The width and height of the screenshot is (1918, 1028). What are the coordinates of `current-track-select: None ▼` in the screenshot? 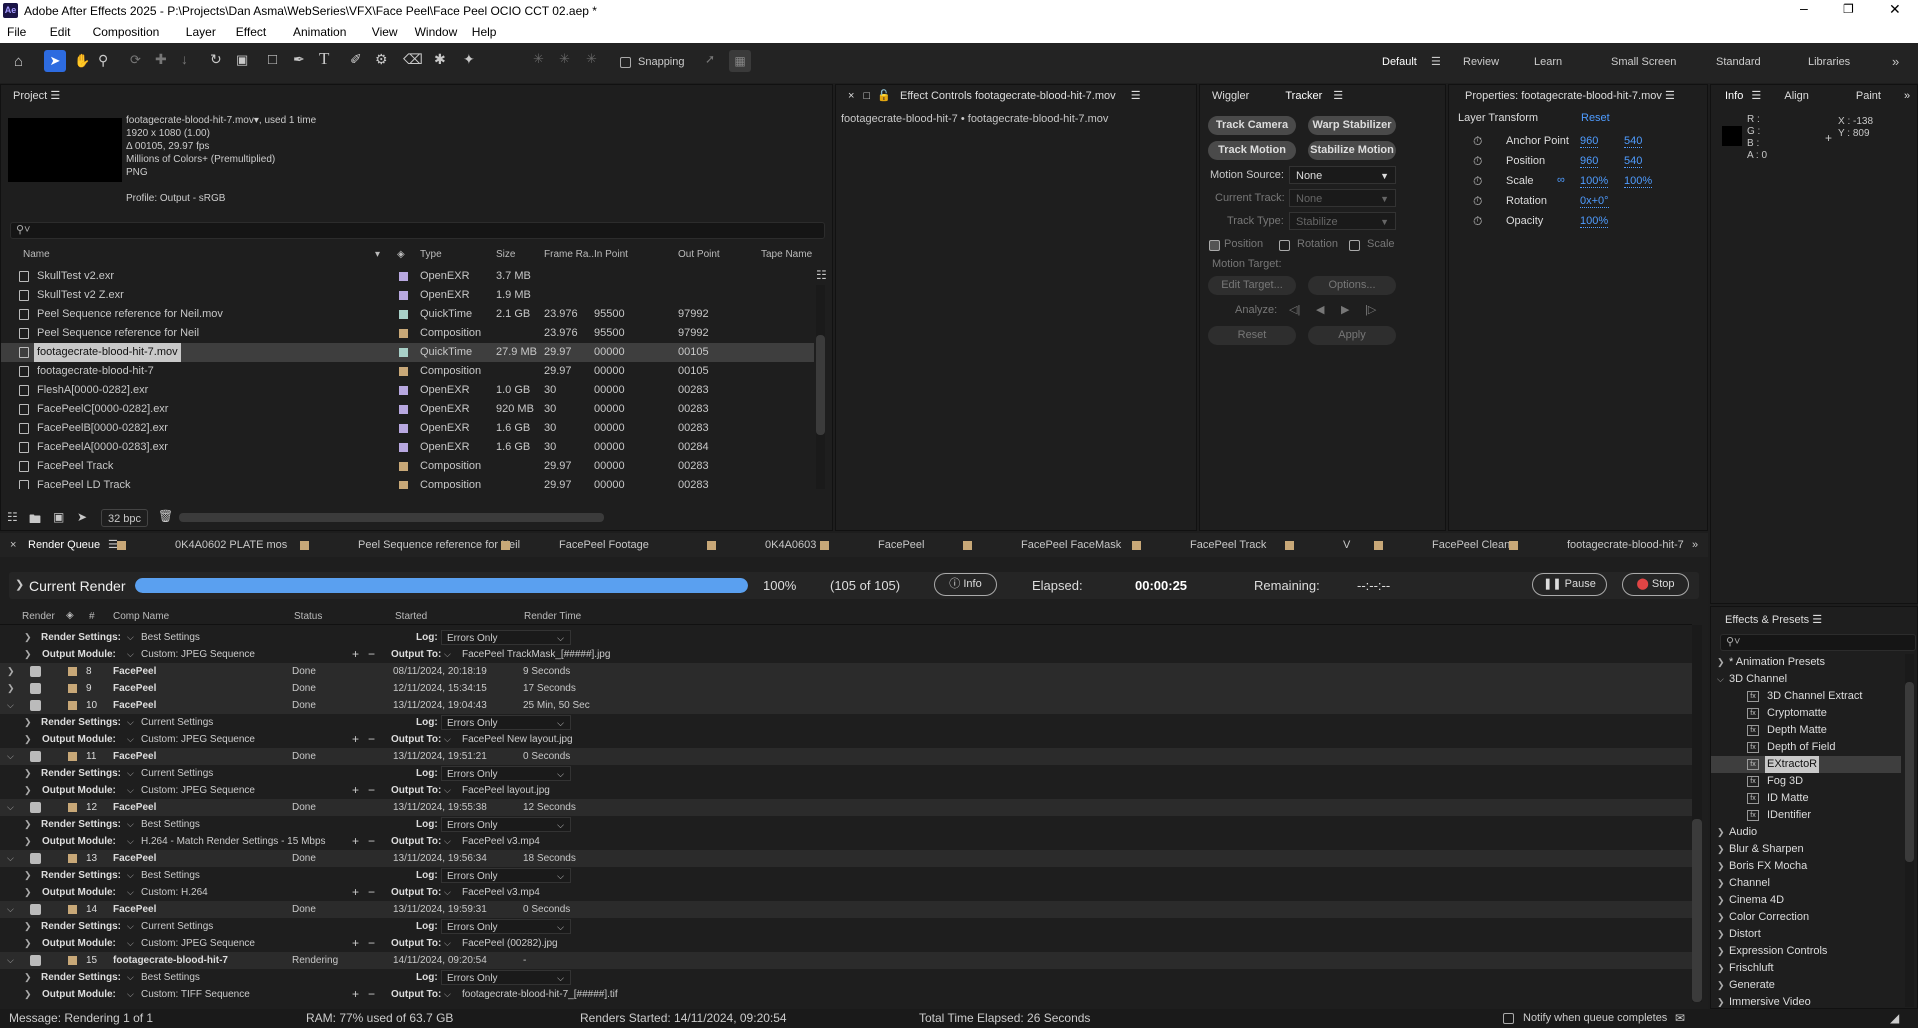 It's located at (1342, 198).